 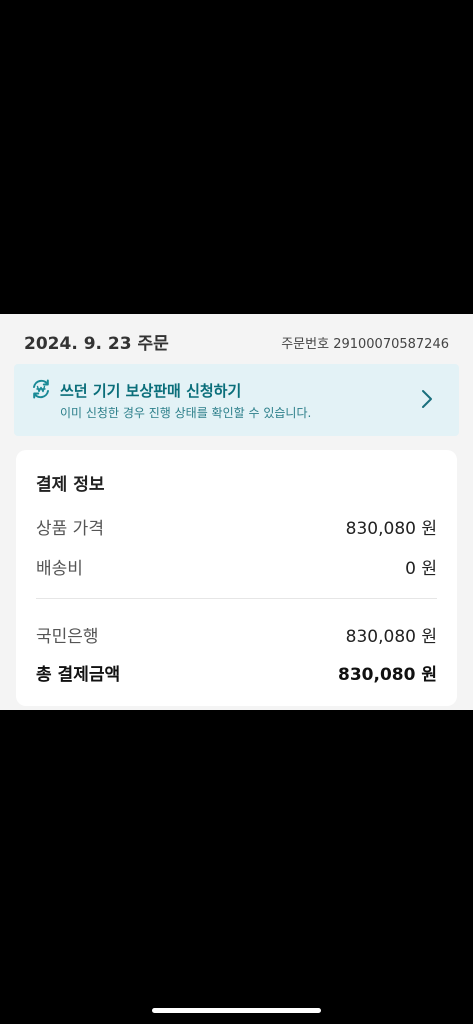 I want to click on chevron-right-icon, so click(x=427, y=399).